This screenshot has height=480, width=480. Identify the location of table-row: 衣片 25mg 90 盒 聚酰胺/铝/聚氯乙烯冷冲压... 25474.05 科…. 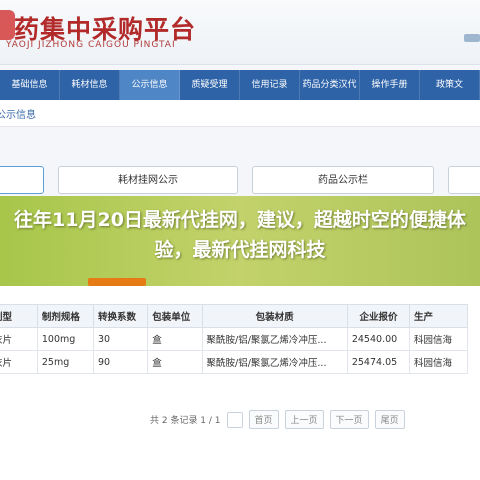
(234, 362).